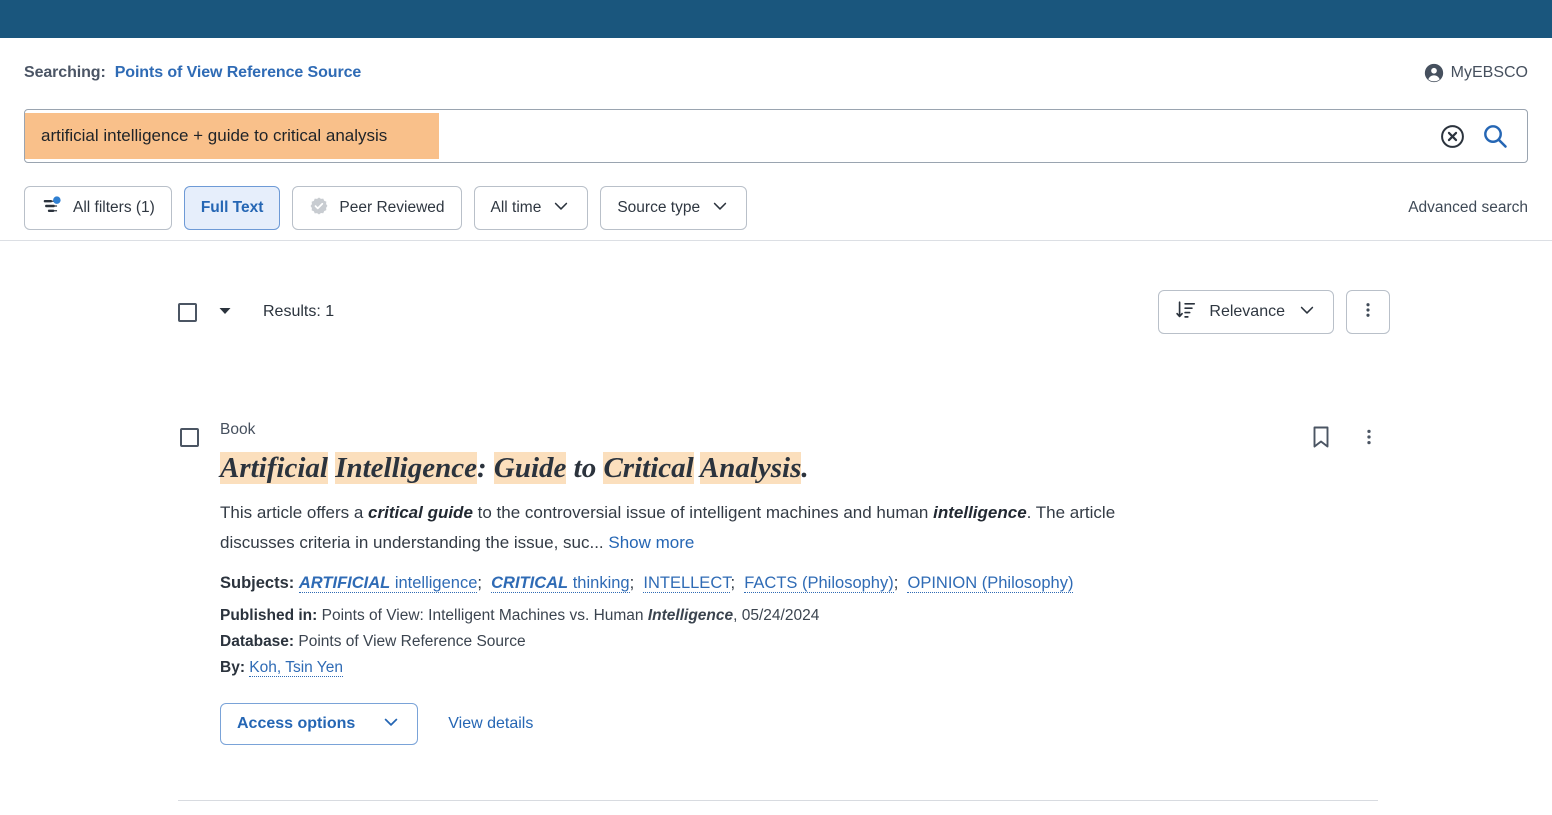 The width and height of the screenshot is (1552, 815). What do you see at coordinates (294, 512) in the screenshot?
I see `abstract-text: This article offers a` at bounding box center [294, 512].